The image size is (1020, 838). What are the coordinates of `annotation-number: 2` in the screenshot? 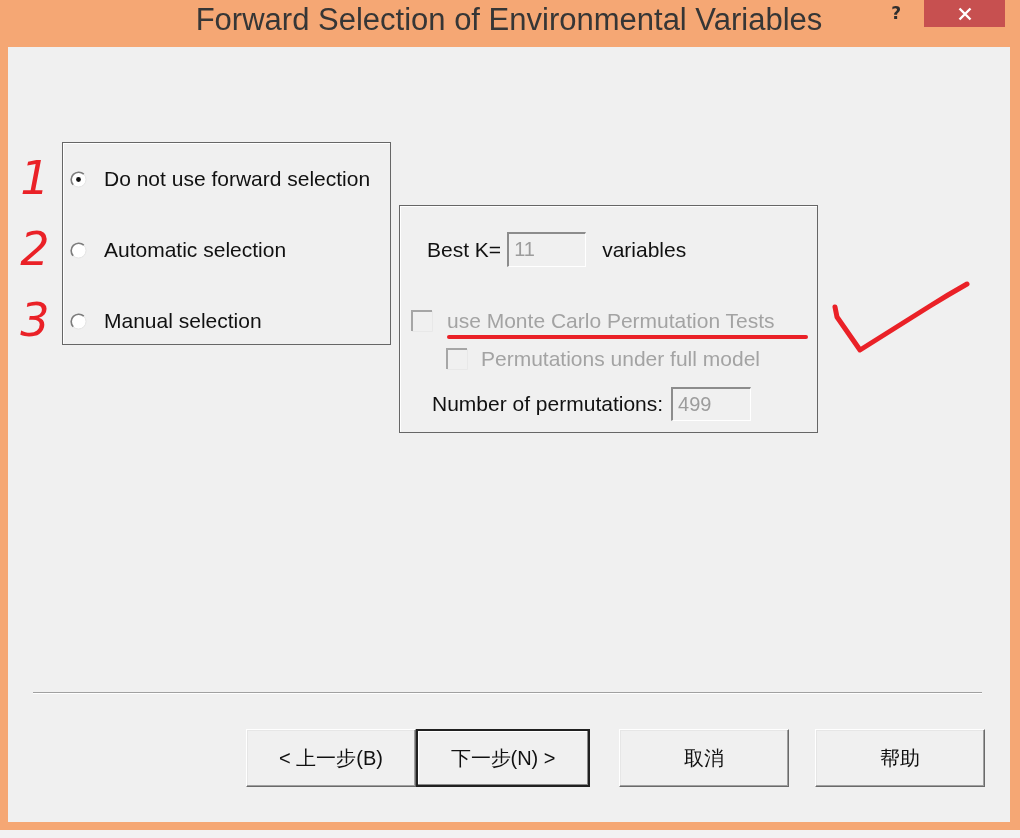 It's located at (35, 249).